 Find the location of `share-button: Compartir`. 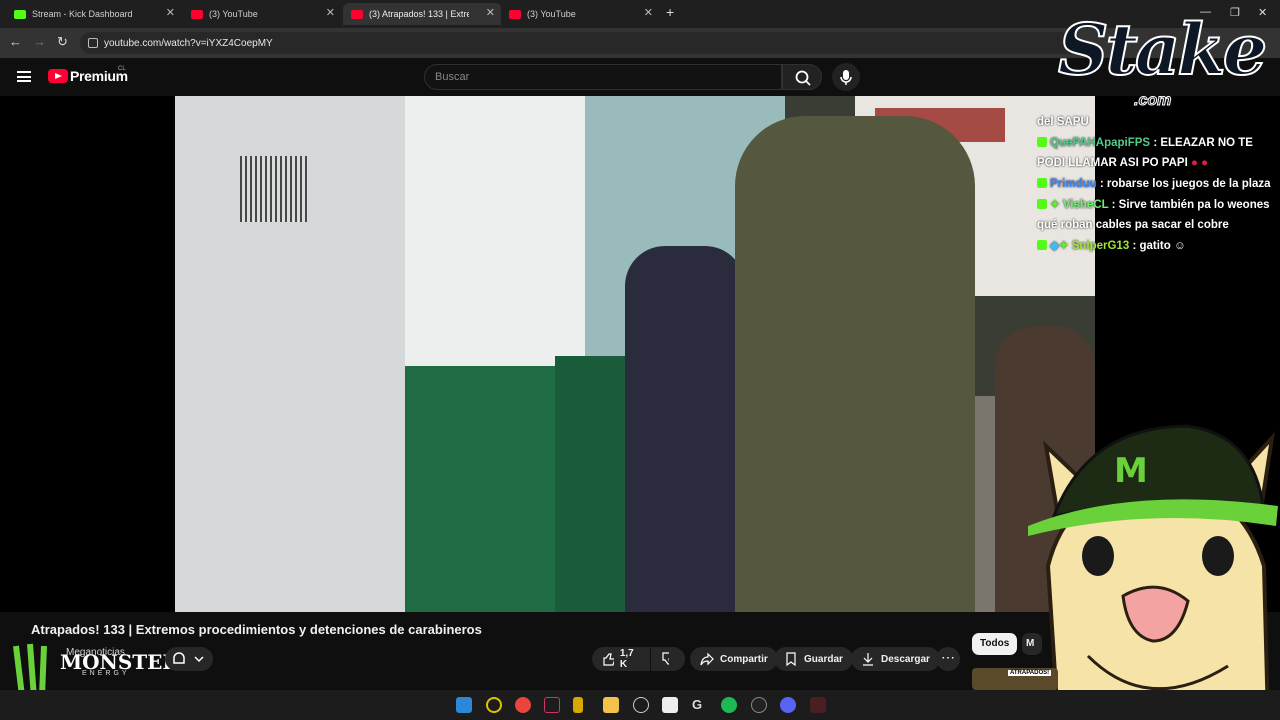

share-button: Compartir is located at coordinates (734, 659).